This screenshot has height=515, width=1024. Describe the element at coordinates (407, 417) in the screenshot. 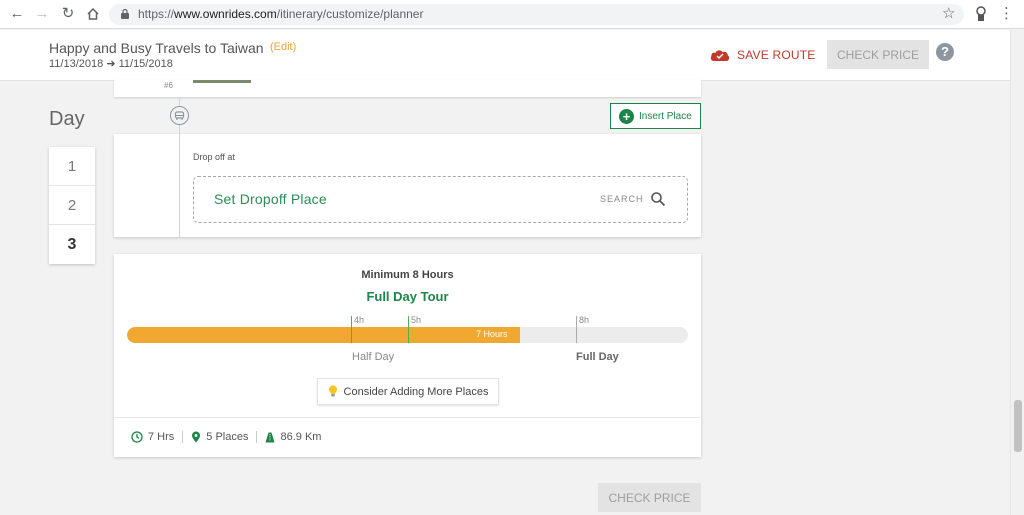

I see `divider` at that location.